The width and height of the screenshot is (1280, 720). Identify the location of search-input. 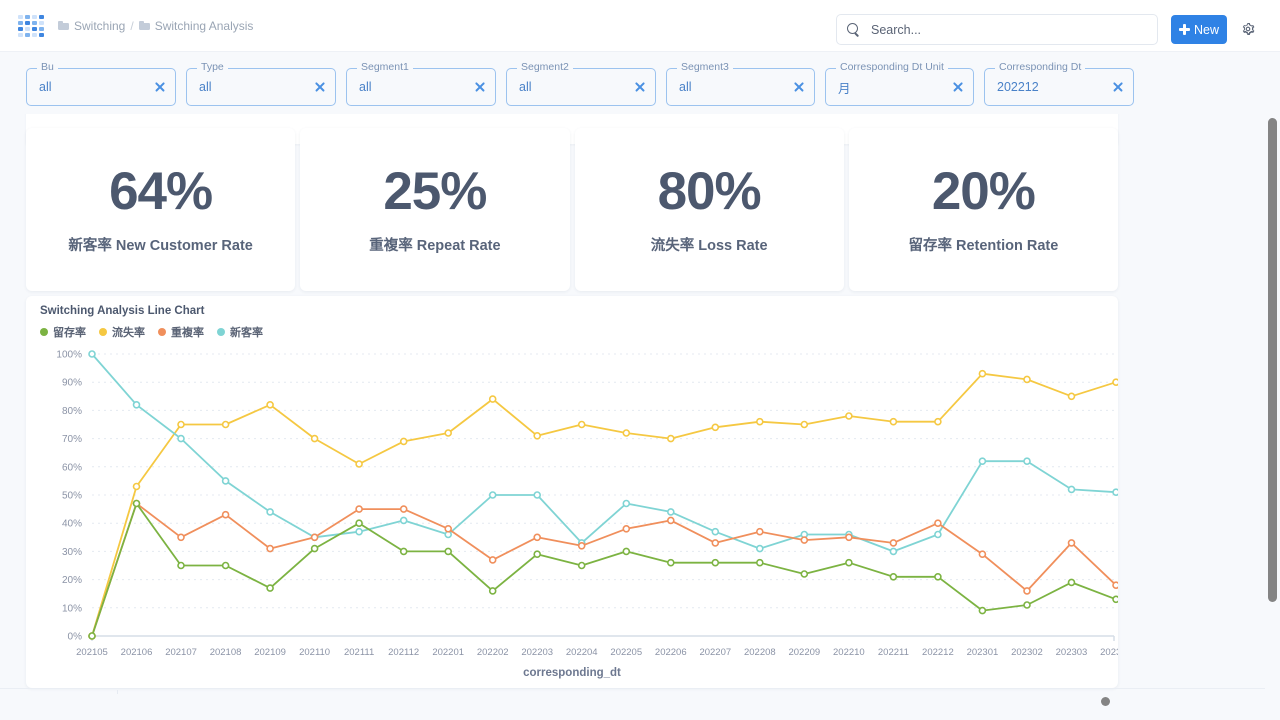
(1008, 29).